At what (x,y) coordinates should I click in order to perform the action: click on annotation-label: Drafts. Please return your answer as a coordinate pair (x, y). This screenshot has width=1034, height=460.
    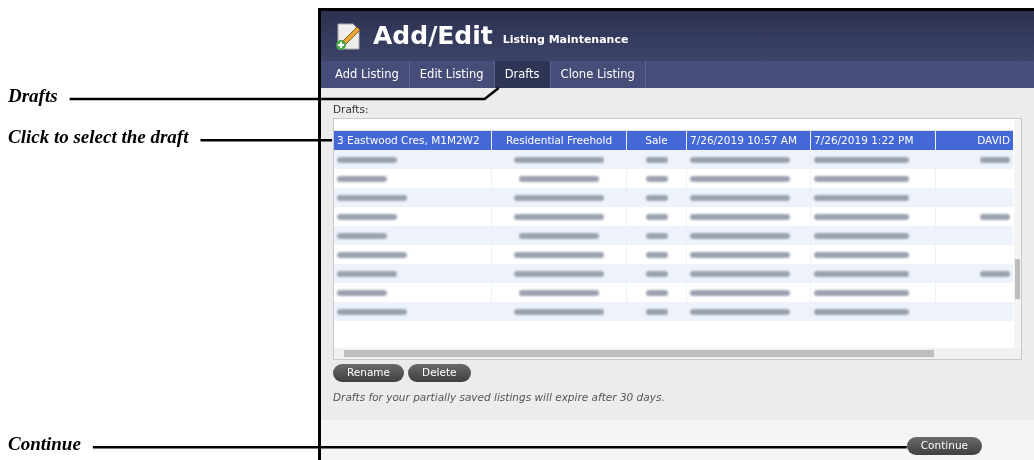
    Looking at the image, I should click on (33, 95).